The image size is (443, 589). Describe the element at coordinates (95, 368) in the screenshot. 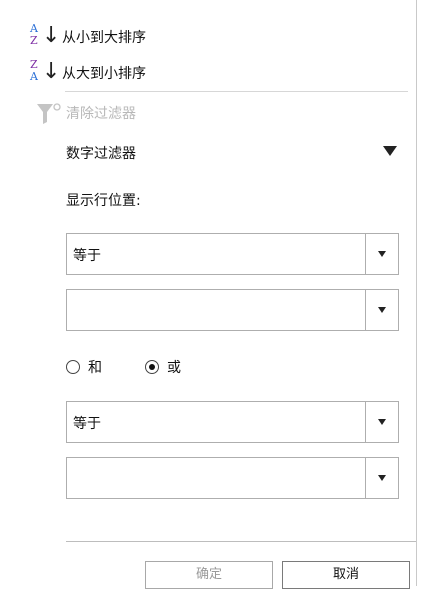

I see `and-radio-label: 和` at that location.